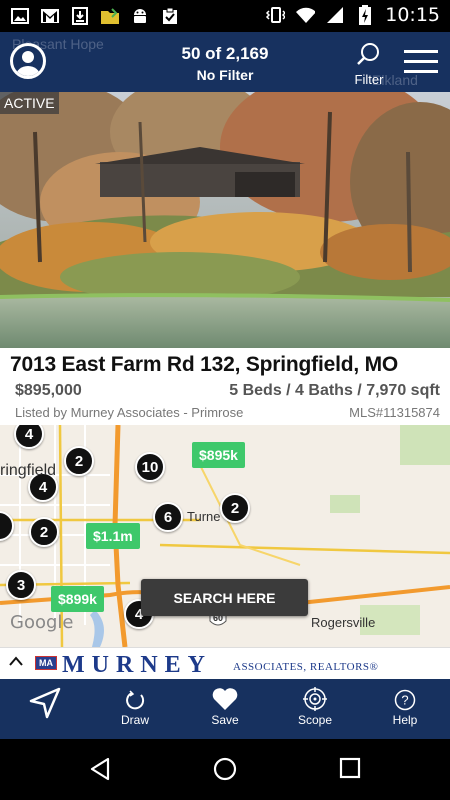 The width and height of the screenshot is (450, 800). I want to click on back-icon, so click(100, 769).